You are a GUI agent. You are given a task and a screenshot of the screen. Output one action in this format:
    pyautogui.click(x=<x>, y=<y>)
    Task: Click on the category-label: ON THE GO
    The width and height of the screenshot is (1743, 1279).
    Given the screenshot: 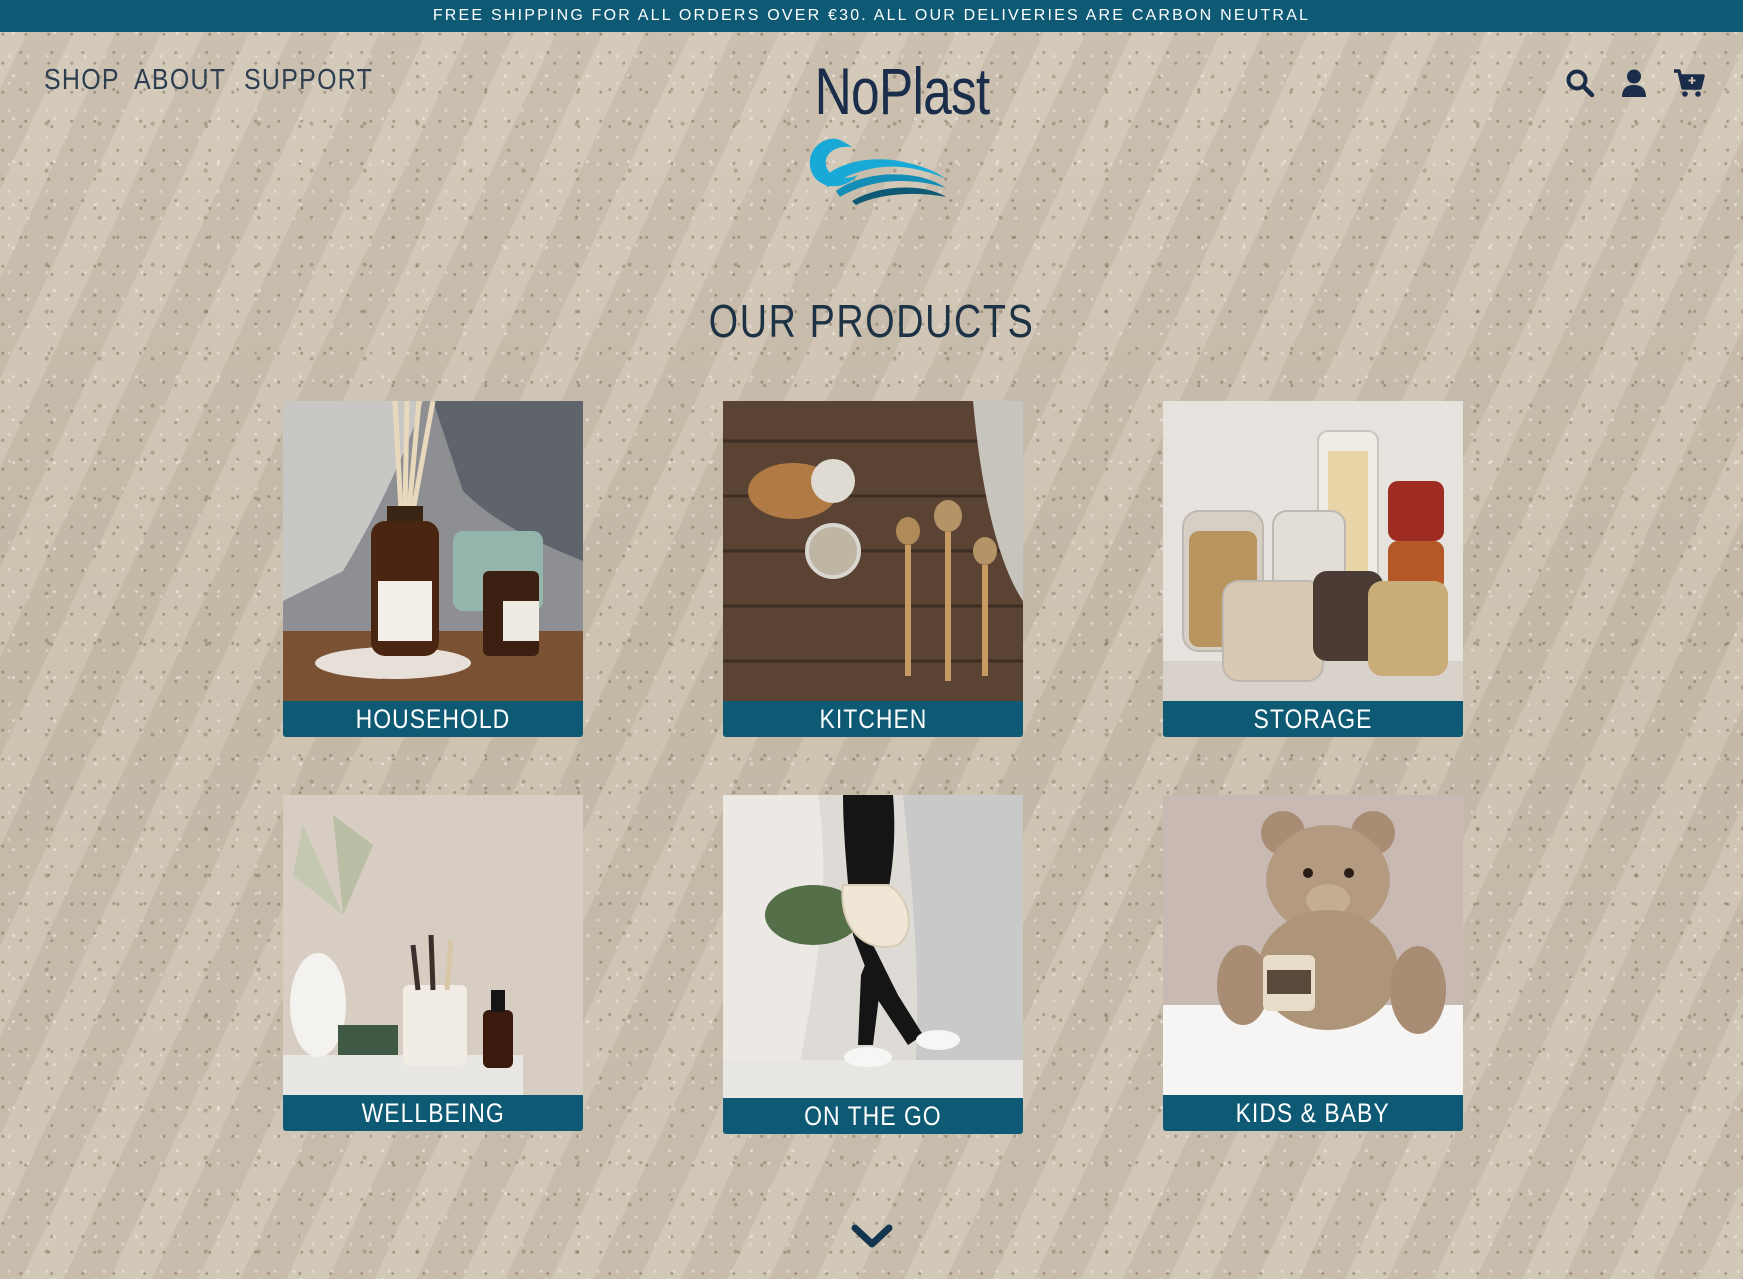 What is the action you would take?
    pyautogui.click(x=873, y=1116)
    